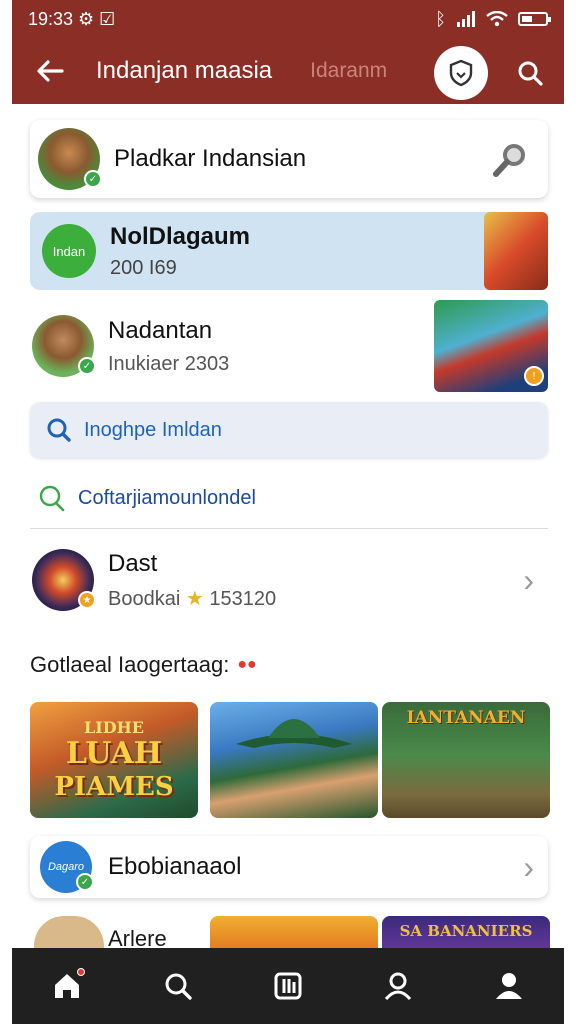 This screenshot has width=576, height=1024. Describe the element at coordinates (289, 251) in the screenshot. I see `highlight-card: Indan NolDlagaum 200 I69` at that location.